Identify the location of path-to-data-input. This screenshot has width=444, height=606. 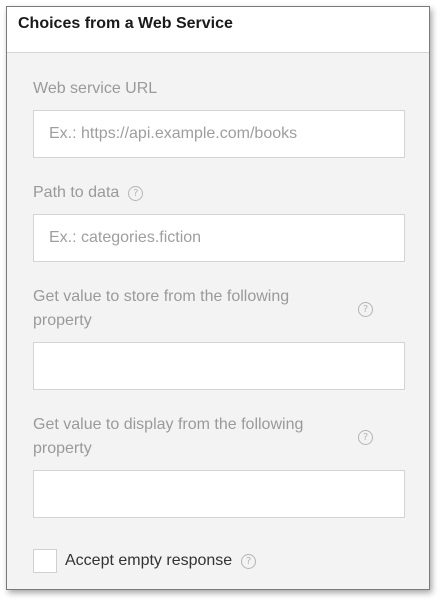
(219, 238).